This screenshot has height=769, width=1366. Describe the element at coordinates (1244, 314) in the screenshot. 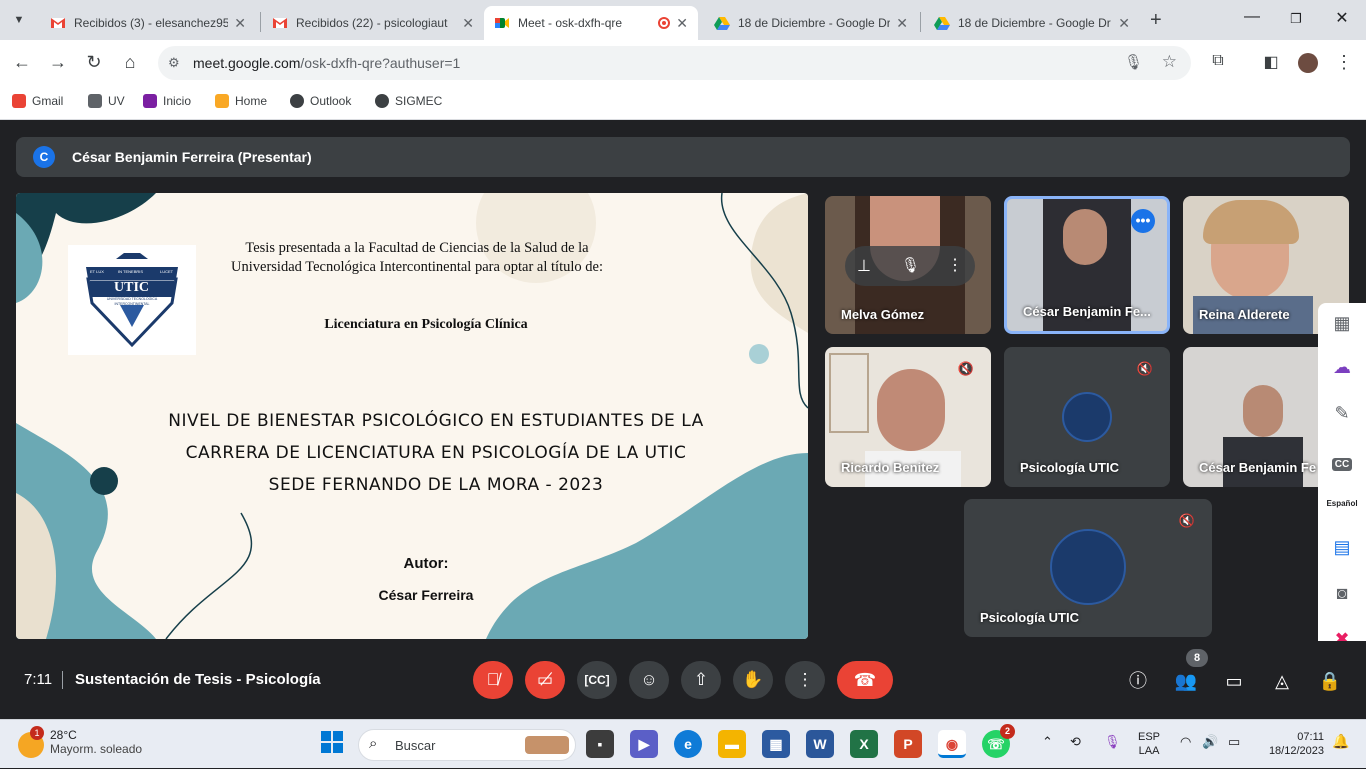

I see `participant-name: Reina Alderete` at that location.